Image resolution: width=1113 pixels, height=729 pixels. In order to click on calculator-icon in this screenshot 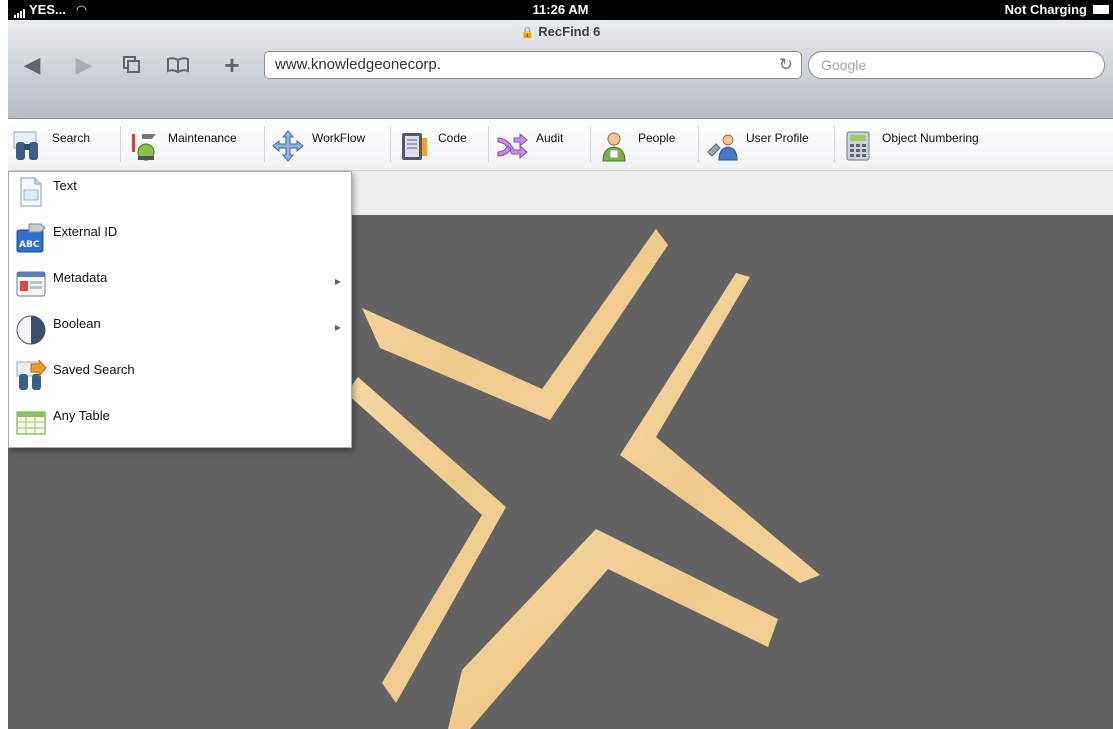, I will do `click(858, 146)`.